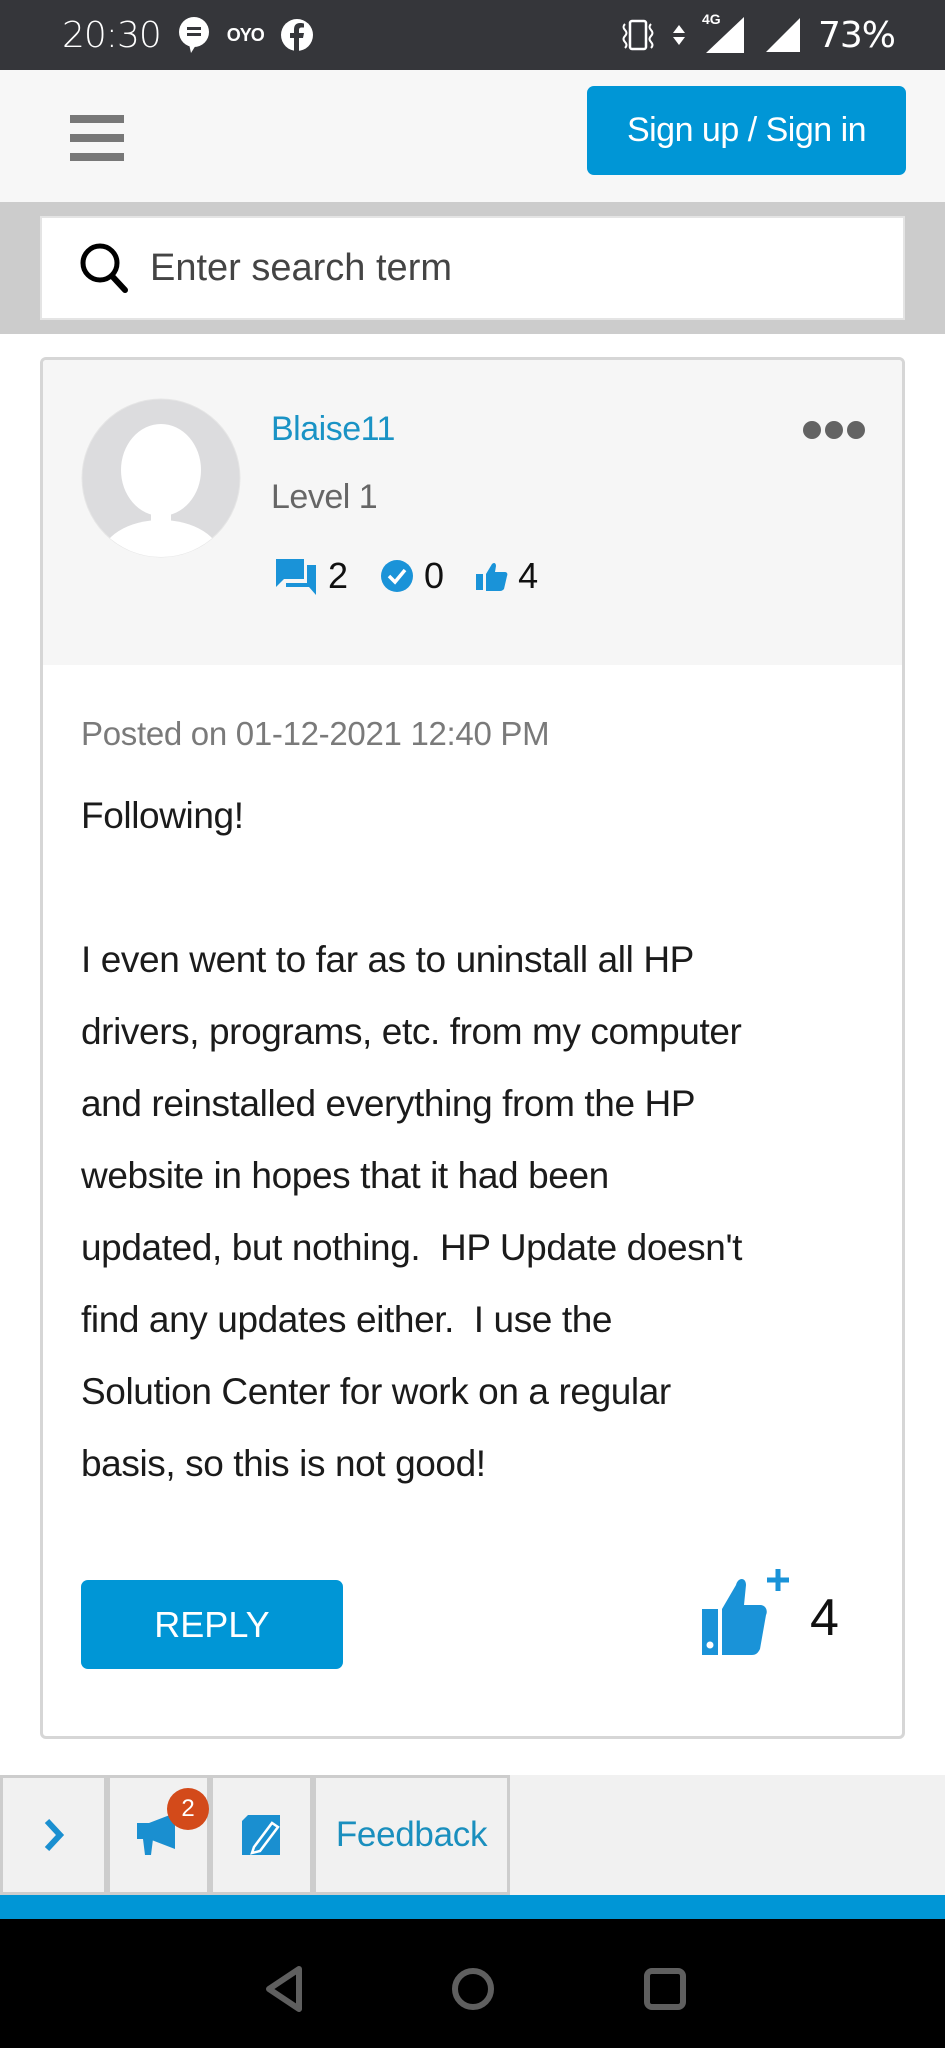 Image resolution: width=945 pixels, height=2048 pixels. I want to click on new-post-button, so click(261, 1835).